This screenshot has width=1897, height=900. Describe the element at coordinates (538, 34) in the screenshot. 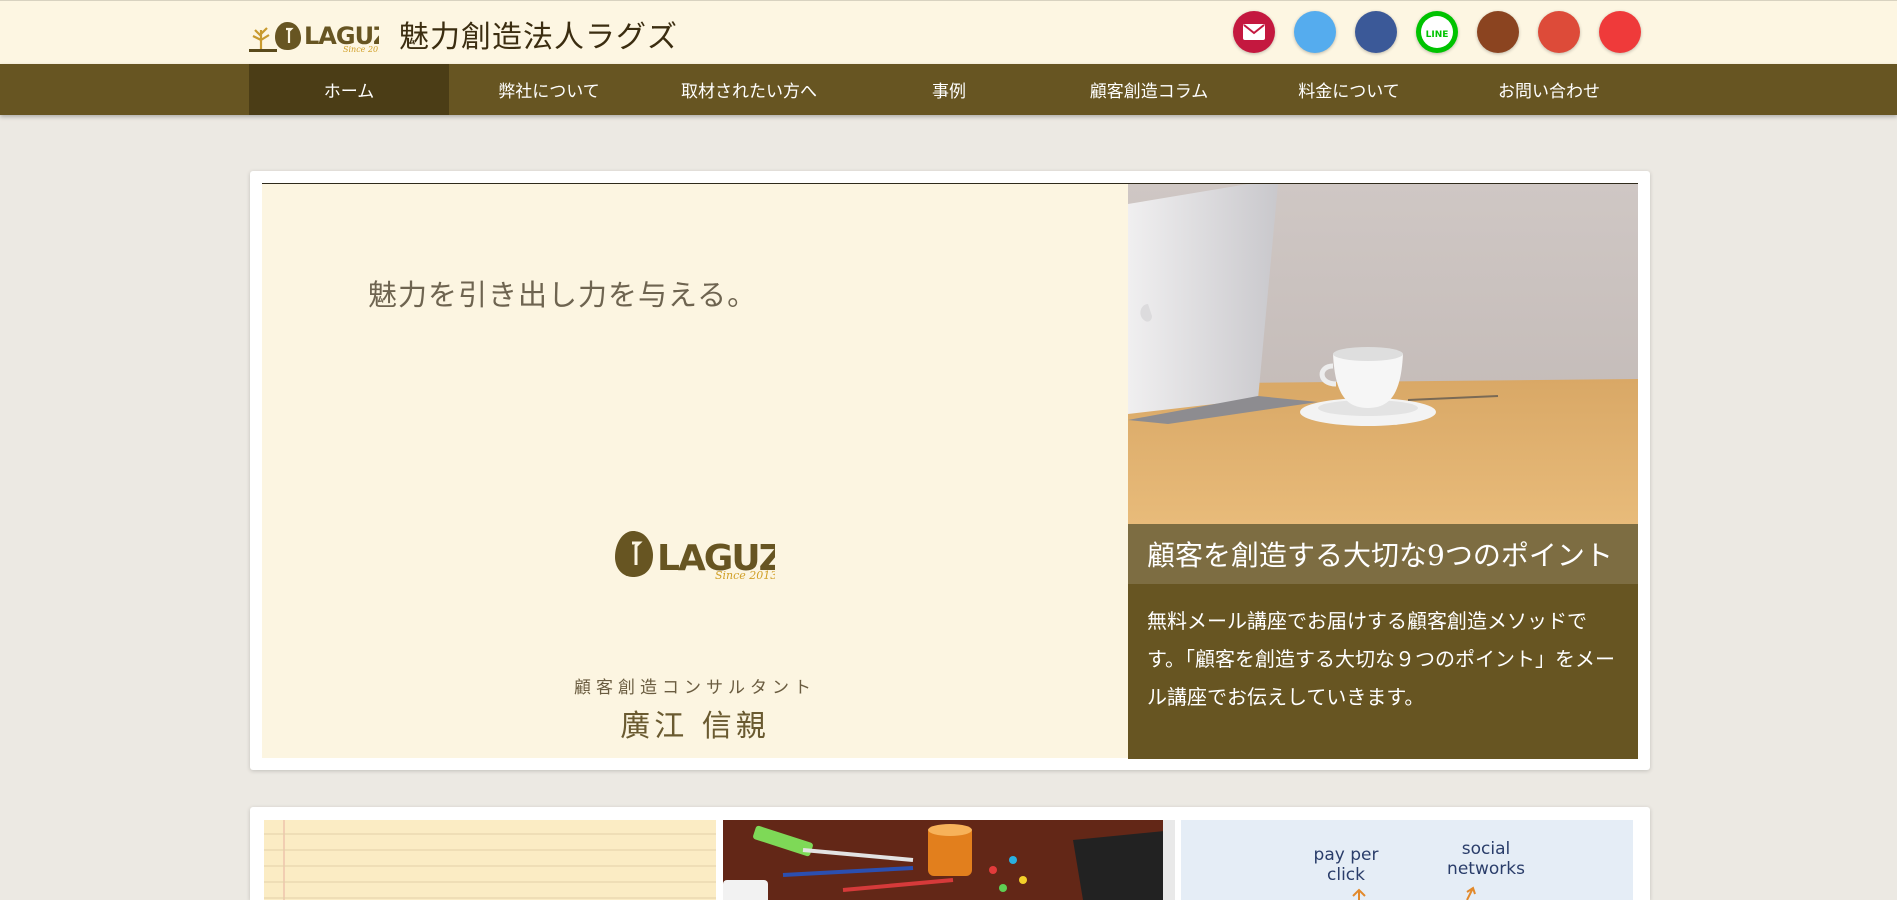

I see `site-title: 魅力創造法人ラグズ` at that location.